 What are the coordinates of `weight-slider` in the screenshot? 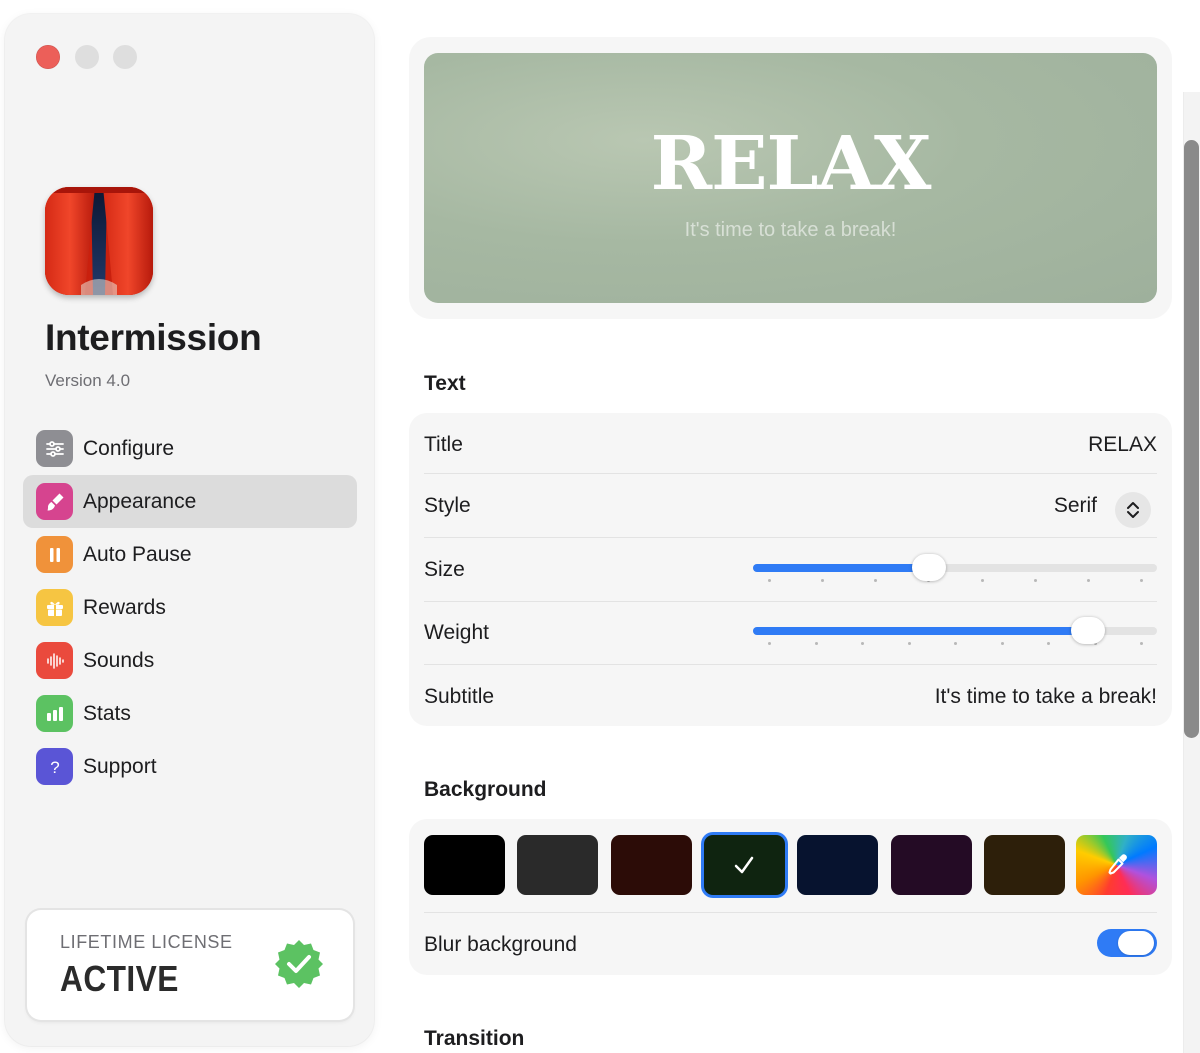 It's located at (955, 631).